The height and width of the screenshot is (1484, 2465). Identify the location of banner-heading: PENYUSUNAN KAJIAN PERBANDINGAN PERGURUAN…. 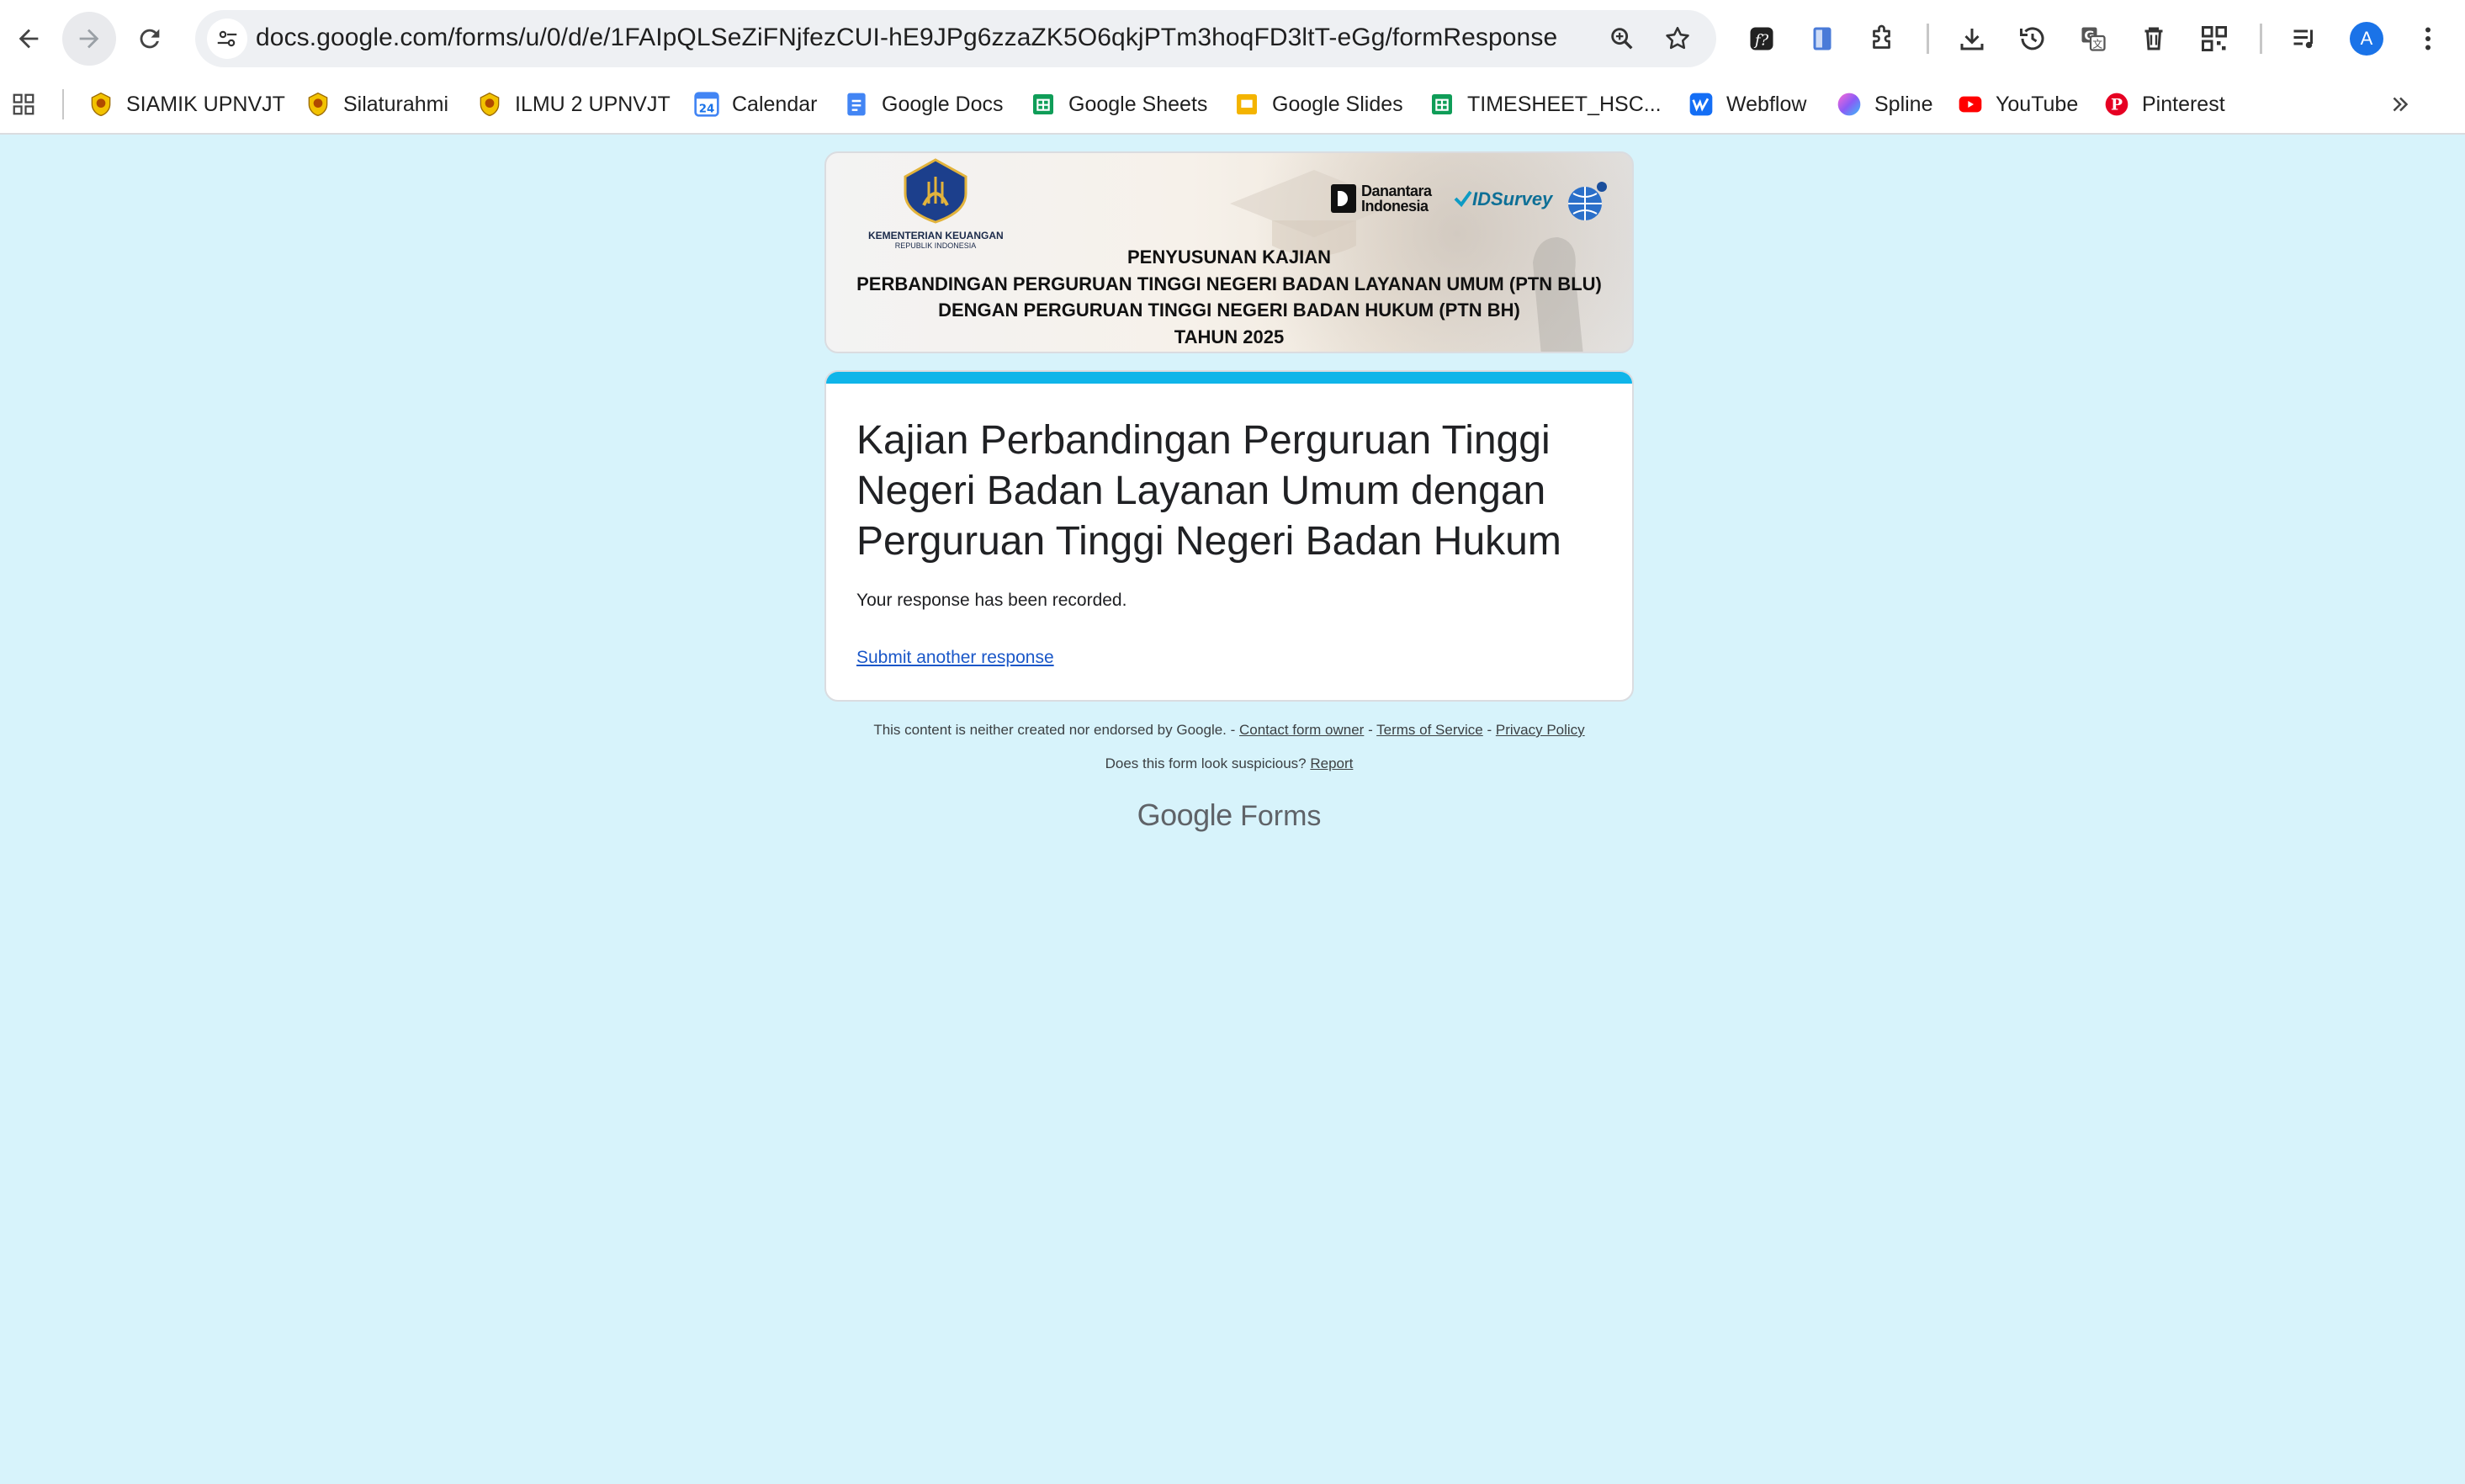
(1229, 297).